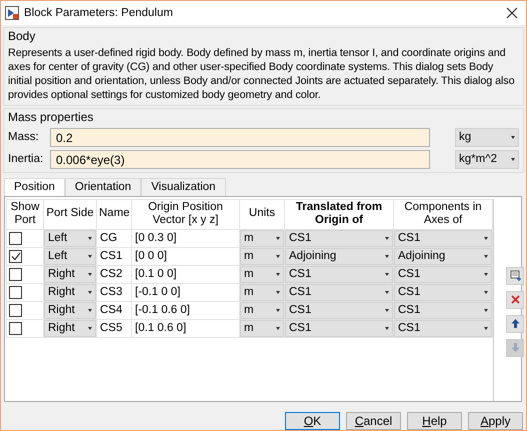 This screenshot has width=527, height=431. Describe the element at coordinates (262, 74) in the screenshot. I see `description-text: Represents a user-defined rigid body. Body defined by mass m, inertia tensor I, and coordinate origins and axes for center of gravity (CG) and other user-specified Body coordinate systems. This dialog sets Body initial position and orientation, unless Body and/or connected Joints are actuated separately. This dialog also provides optional settings for customized body geometry and color.` at that location.